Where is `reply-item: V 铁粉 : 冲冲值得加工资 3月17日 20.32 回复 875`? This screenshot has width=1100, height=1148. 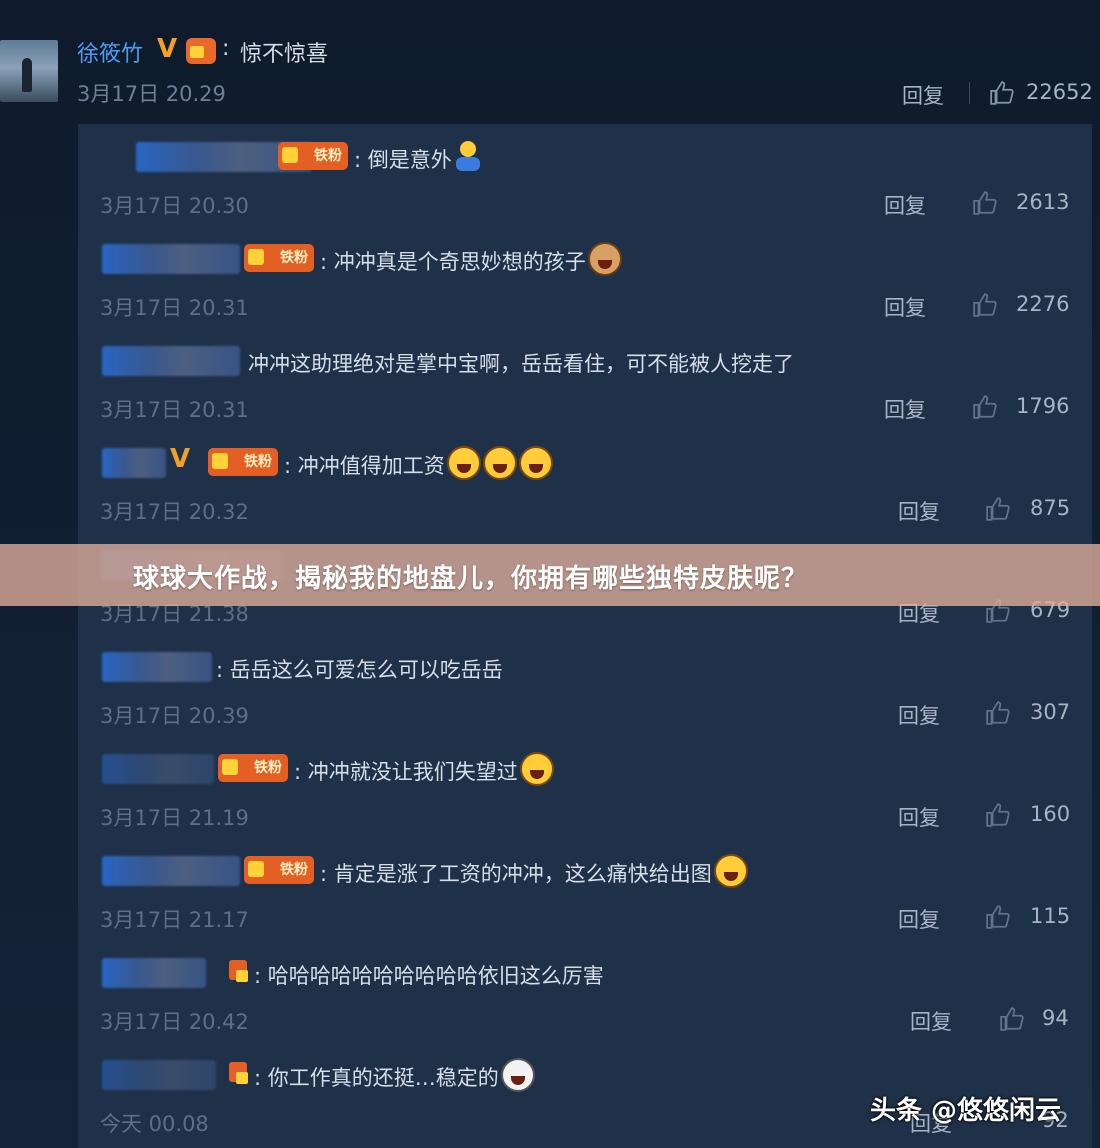
reply-item: V 铁粉 : 冲冲值得加工资 3月17日 20.32 回复 875 is located at coordinates (585, 487).